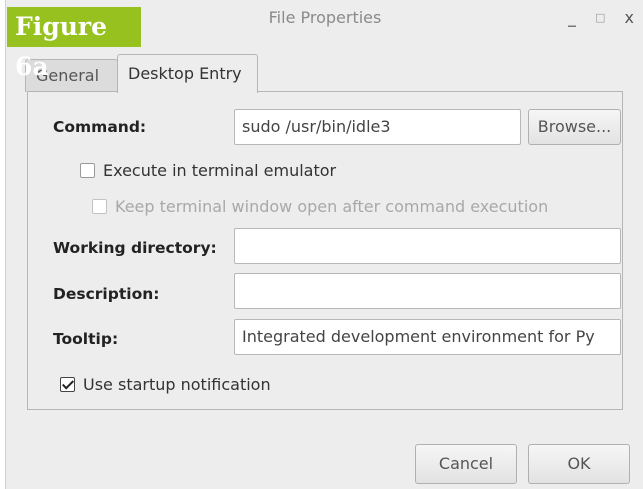  What do you see at coordinates (600, 17) in the screenshot?
I see `maximize-icon: □` at bounding box center [600, 17].